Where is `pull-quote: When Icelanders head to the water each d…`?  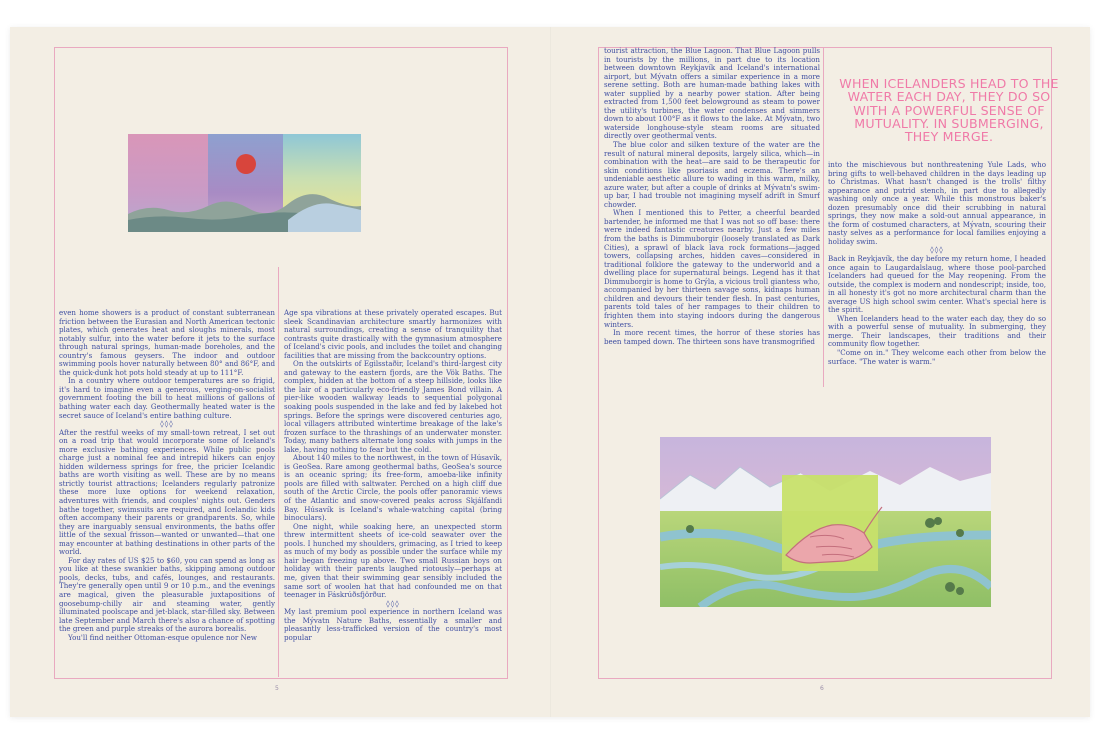 pull-quote: When Icelanders head to the water each d… is located at coordinates (949, 110).